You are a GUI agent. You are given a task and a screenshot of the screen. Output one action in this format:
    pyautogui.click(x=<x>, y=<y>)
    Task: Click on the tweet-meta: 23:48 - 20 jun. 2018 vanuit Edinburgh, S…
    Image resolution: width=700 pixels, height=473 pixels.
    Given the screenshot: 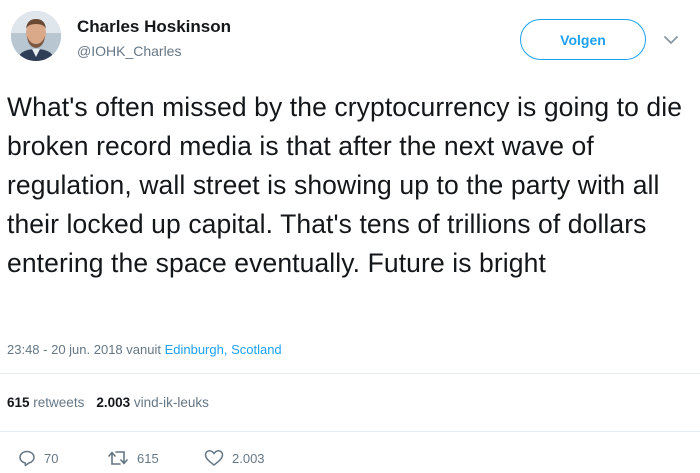 What is the action you would take?
    pyautogui.click(x=144, y=349)
    